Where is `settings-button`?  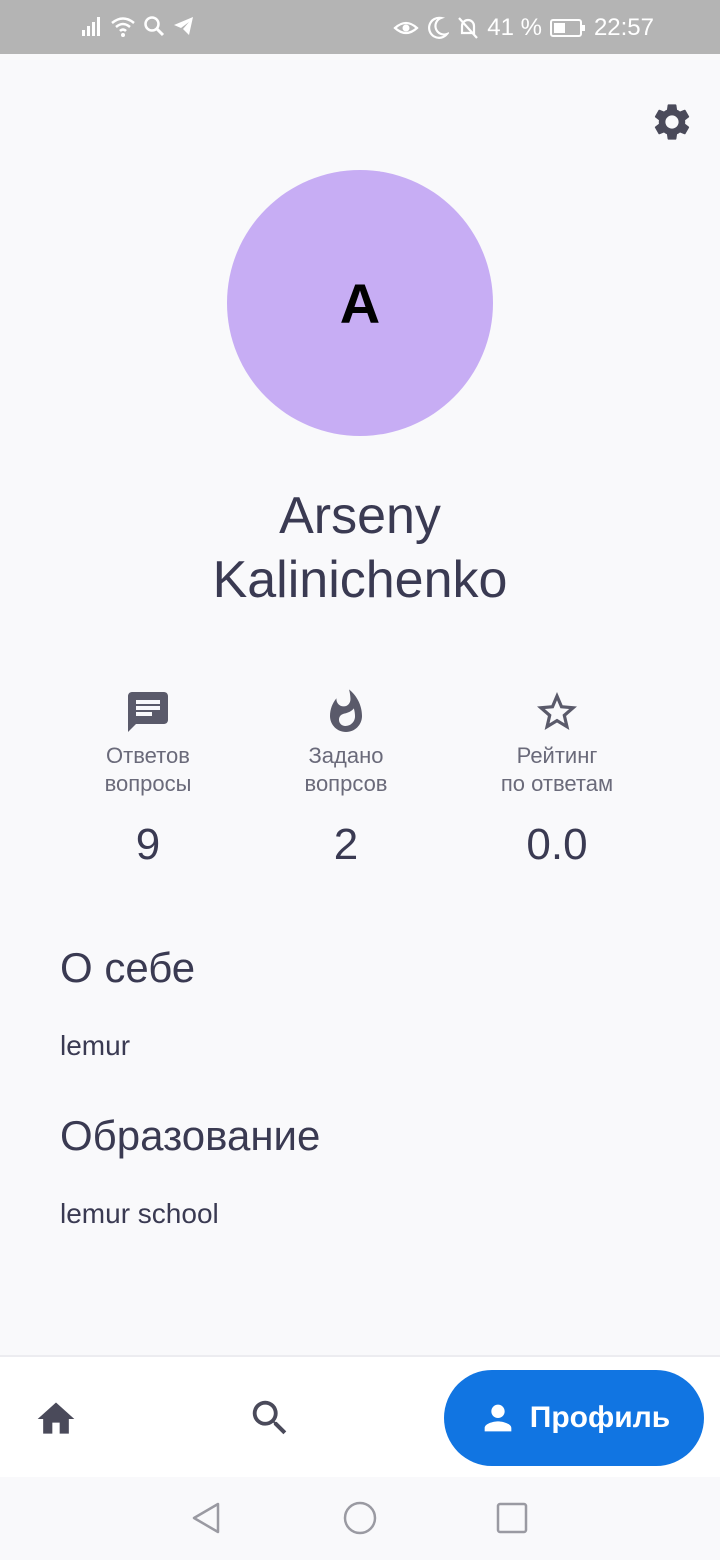 settings-button is located at coordinates (672, 122).